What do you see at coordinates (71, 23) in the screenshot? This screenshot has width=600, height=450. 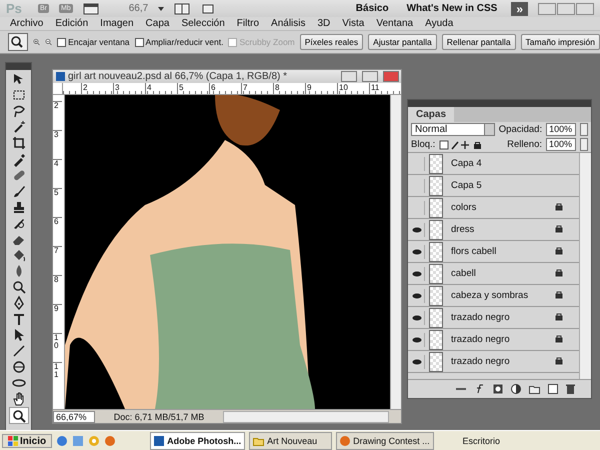 I see `menu-item: Edición` at bounding box center [71, 23].